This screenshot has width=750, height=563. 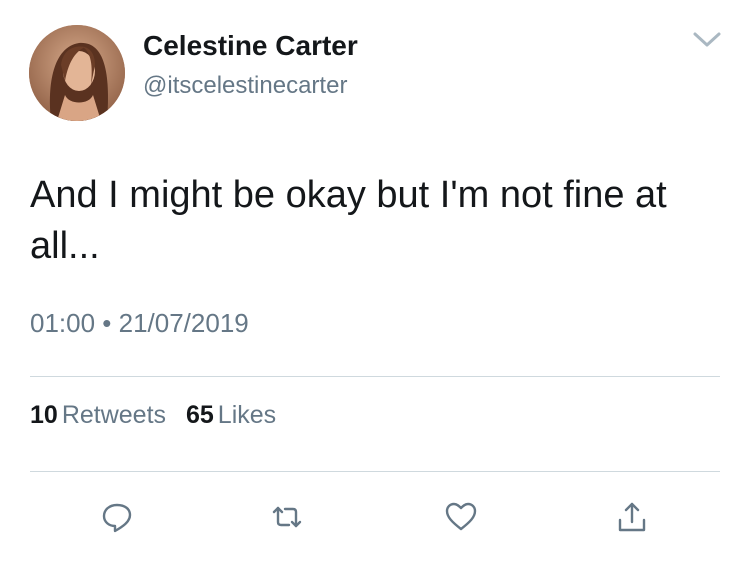 What do you see at coordinates (114, 415) in the screenshot?
I see `retweets-label: Retweets` at bounding box center [114, 415].